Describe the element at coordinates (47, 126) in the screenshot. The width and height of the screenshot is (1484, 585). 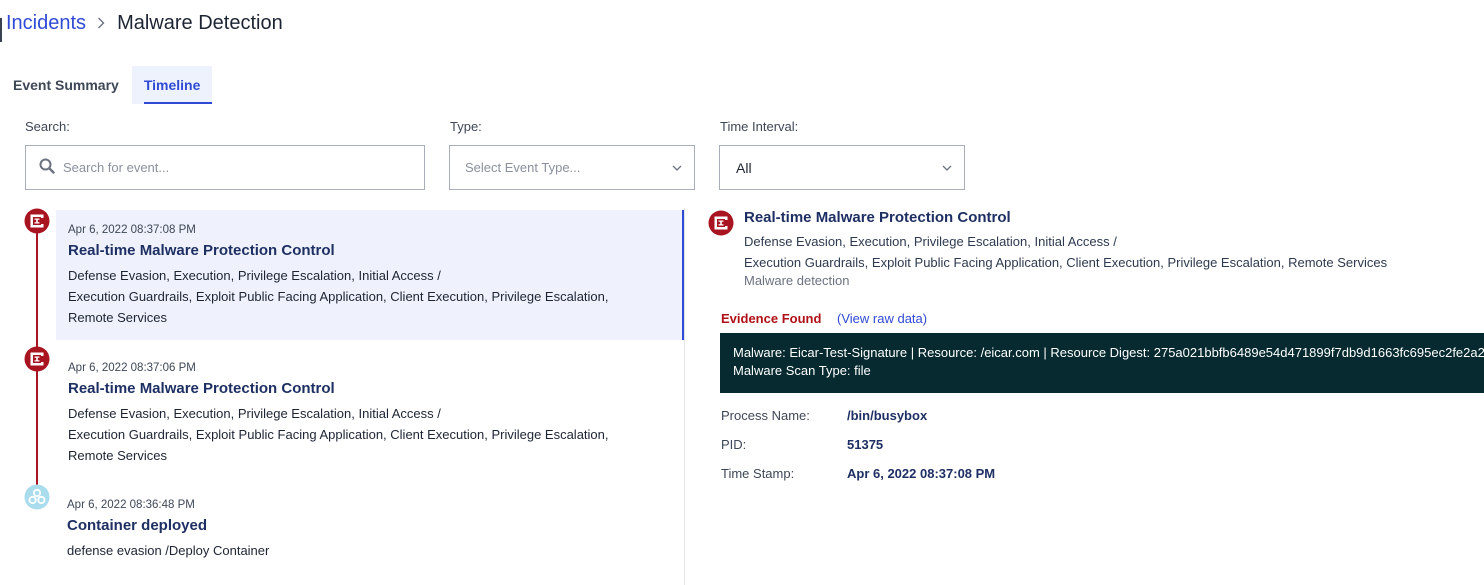
I see `search-label: Search:` at that location.